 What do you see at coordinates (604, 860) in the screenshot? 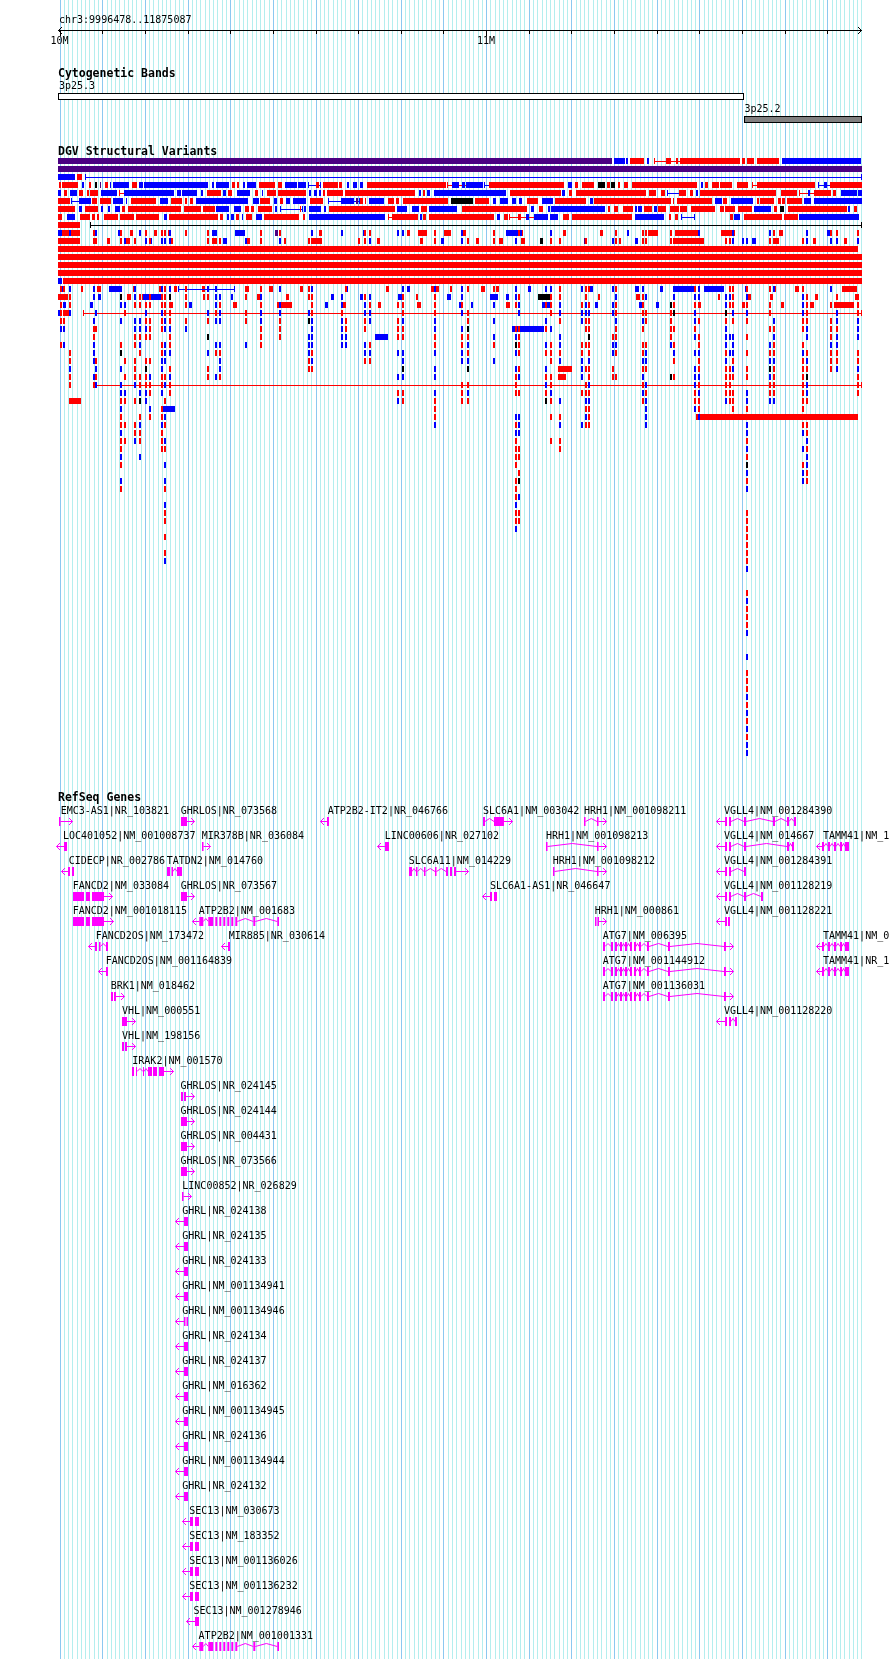
I see `gene-label: HRH1|NM_001098212` at bounding box center [604, 860].